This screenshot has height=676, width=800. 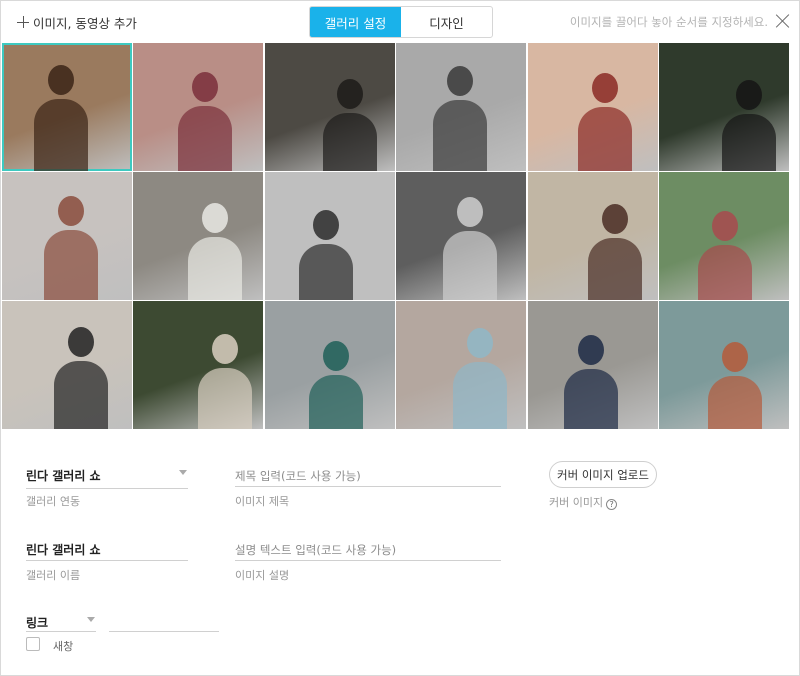 What do you see at coordinates (782, 21) in the screenshot?
I see `close-icon` at bounding box center [782, 21].